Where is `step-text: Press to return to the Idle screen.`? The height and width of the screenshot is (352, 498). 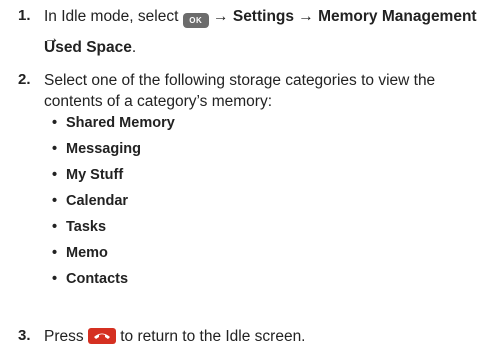
step-text: Press to return to the Idle screen. is located at coordinates (268, 336).